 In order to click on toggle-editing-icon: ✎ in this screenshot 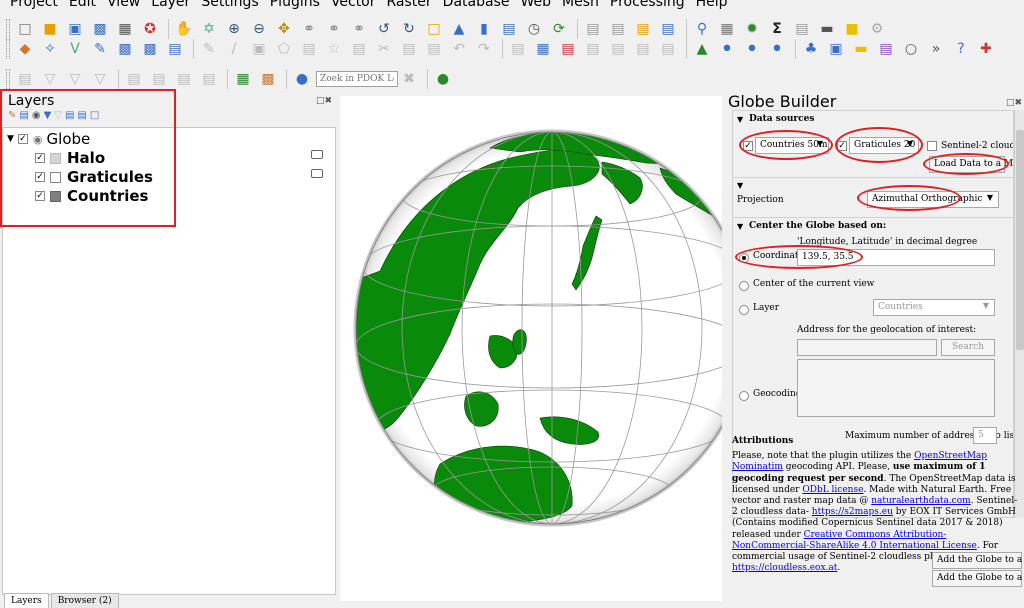, I will do `click(209, 49)`.